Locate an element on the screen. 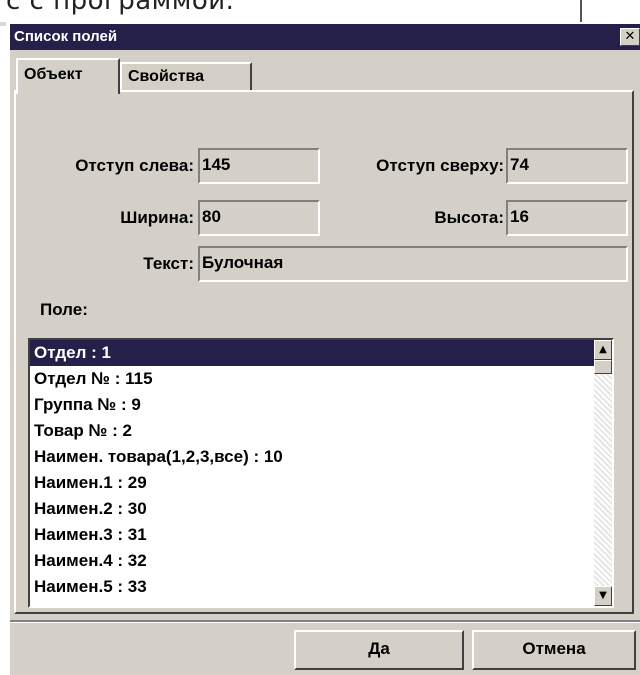 The image size is (640, 675). left-offset-label: Отступ слева: is located at coordinates (134, 165).